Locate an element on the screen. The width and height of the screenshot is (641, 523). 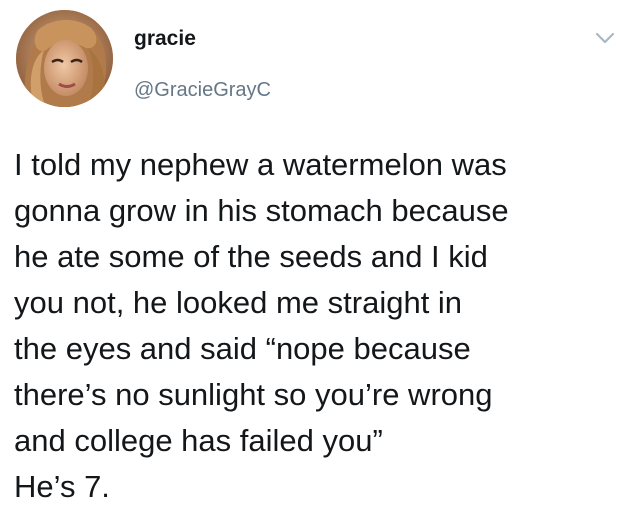
tweet-text-line: gonna grow in his stomach because is located at coordinates (261, 210).